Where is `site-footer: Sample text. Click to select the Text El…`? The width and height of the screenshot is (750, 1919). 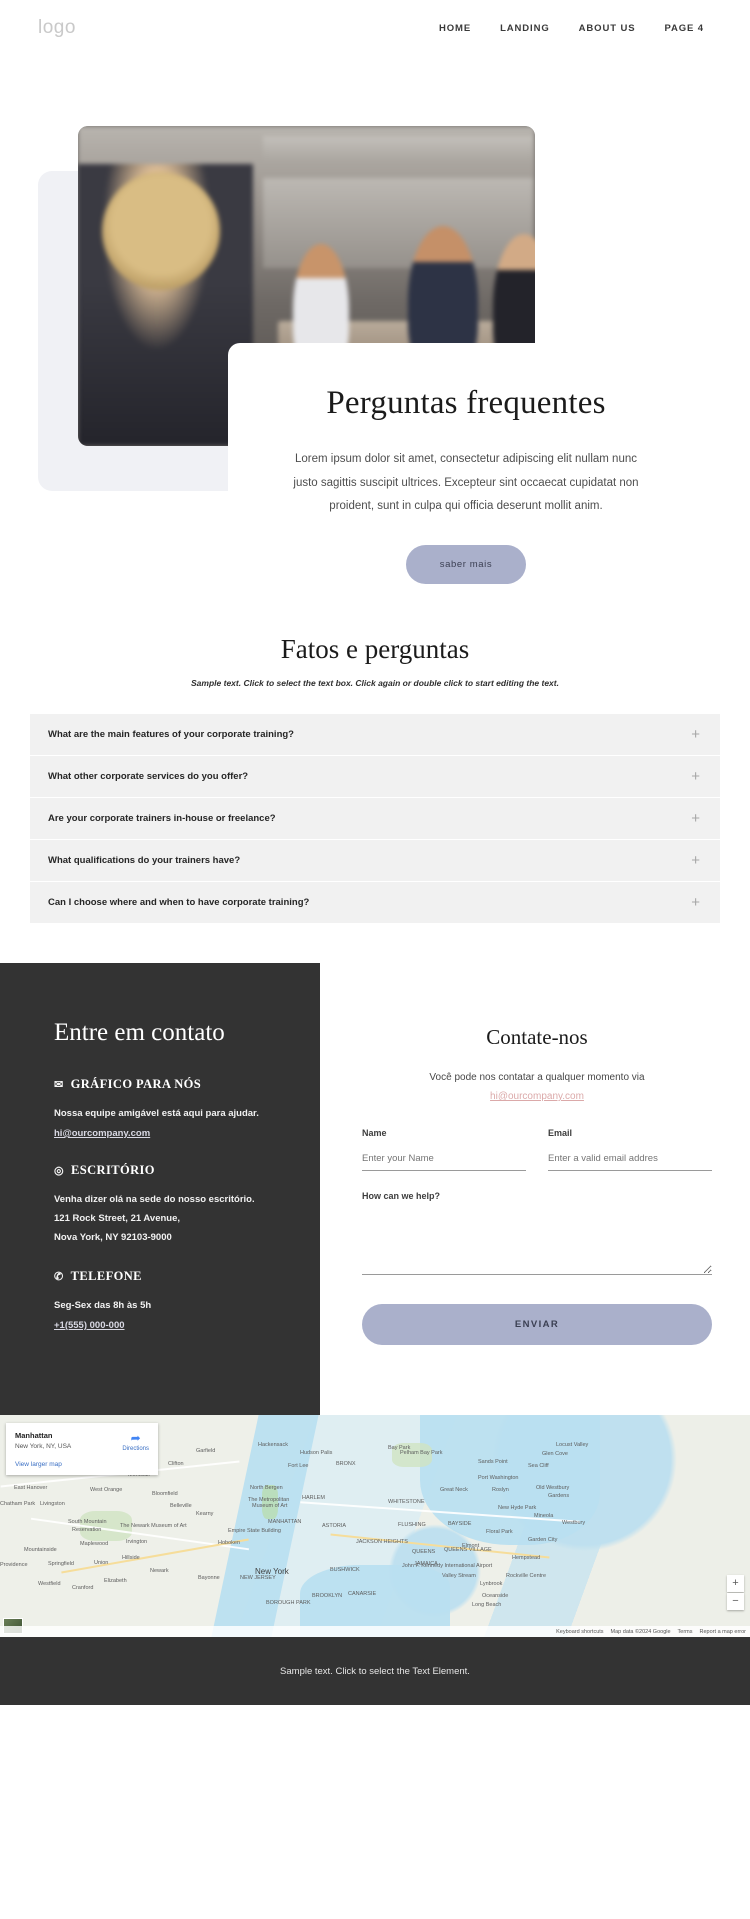
site-footer: Sample text. Click to select the Text El… is located at coordinates (375, 1671).